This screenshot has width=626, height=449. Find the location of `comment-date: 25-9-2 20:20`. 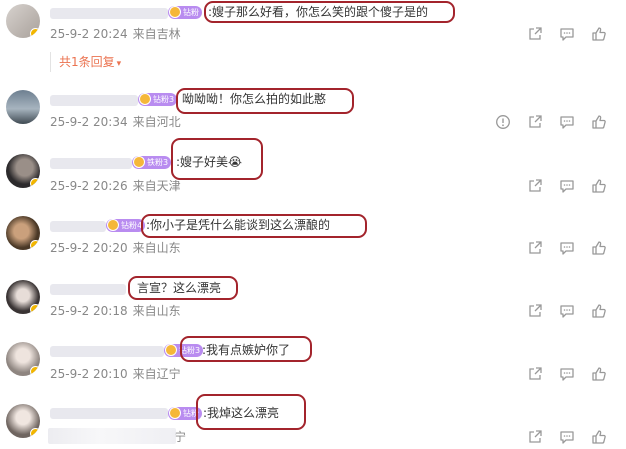

comment-date: 25-9-2 20:20 is located at coordinates (89, 248).